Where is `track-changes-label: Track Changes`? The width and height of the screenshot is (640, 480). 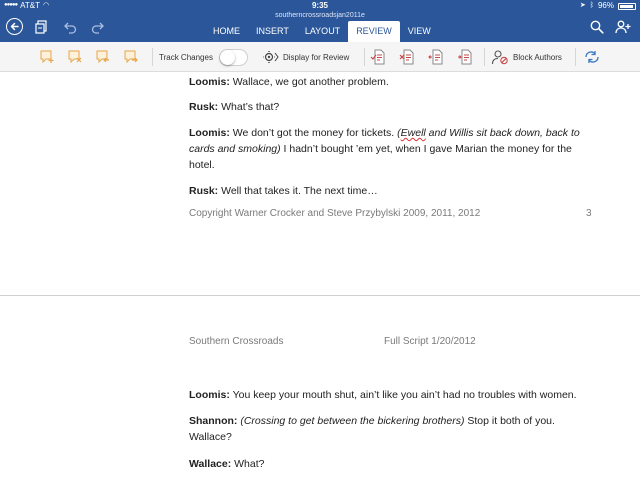
track-changes-label: Track Changes is located at coordinates (186, 57).